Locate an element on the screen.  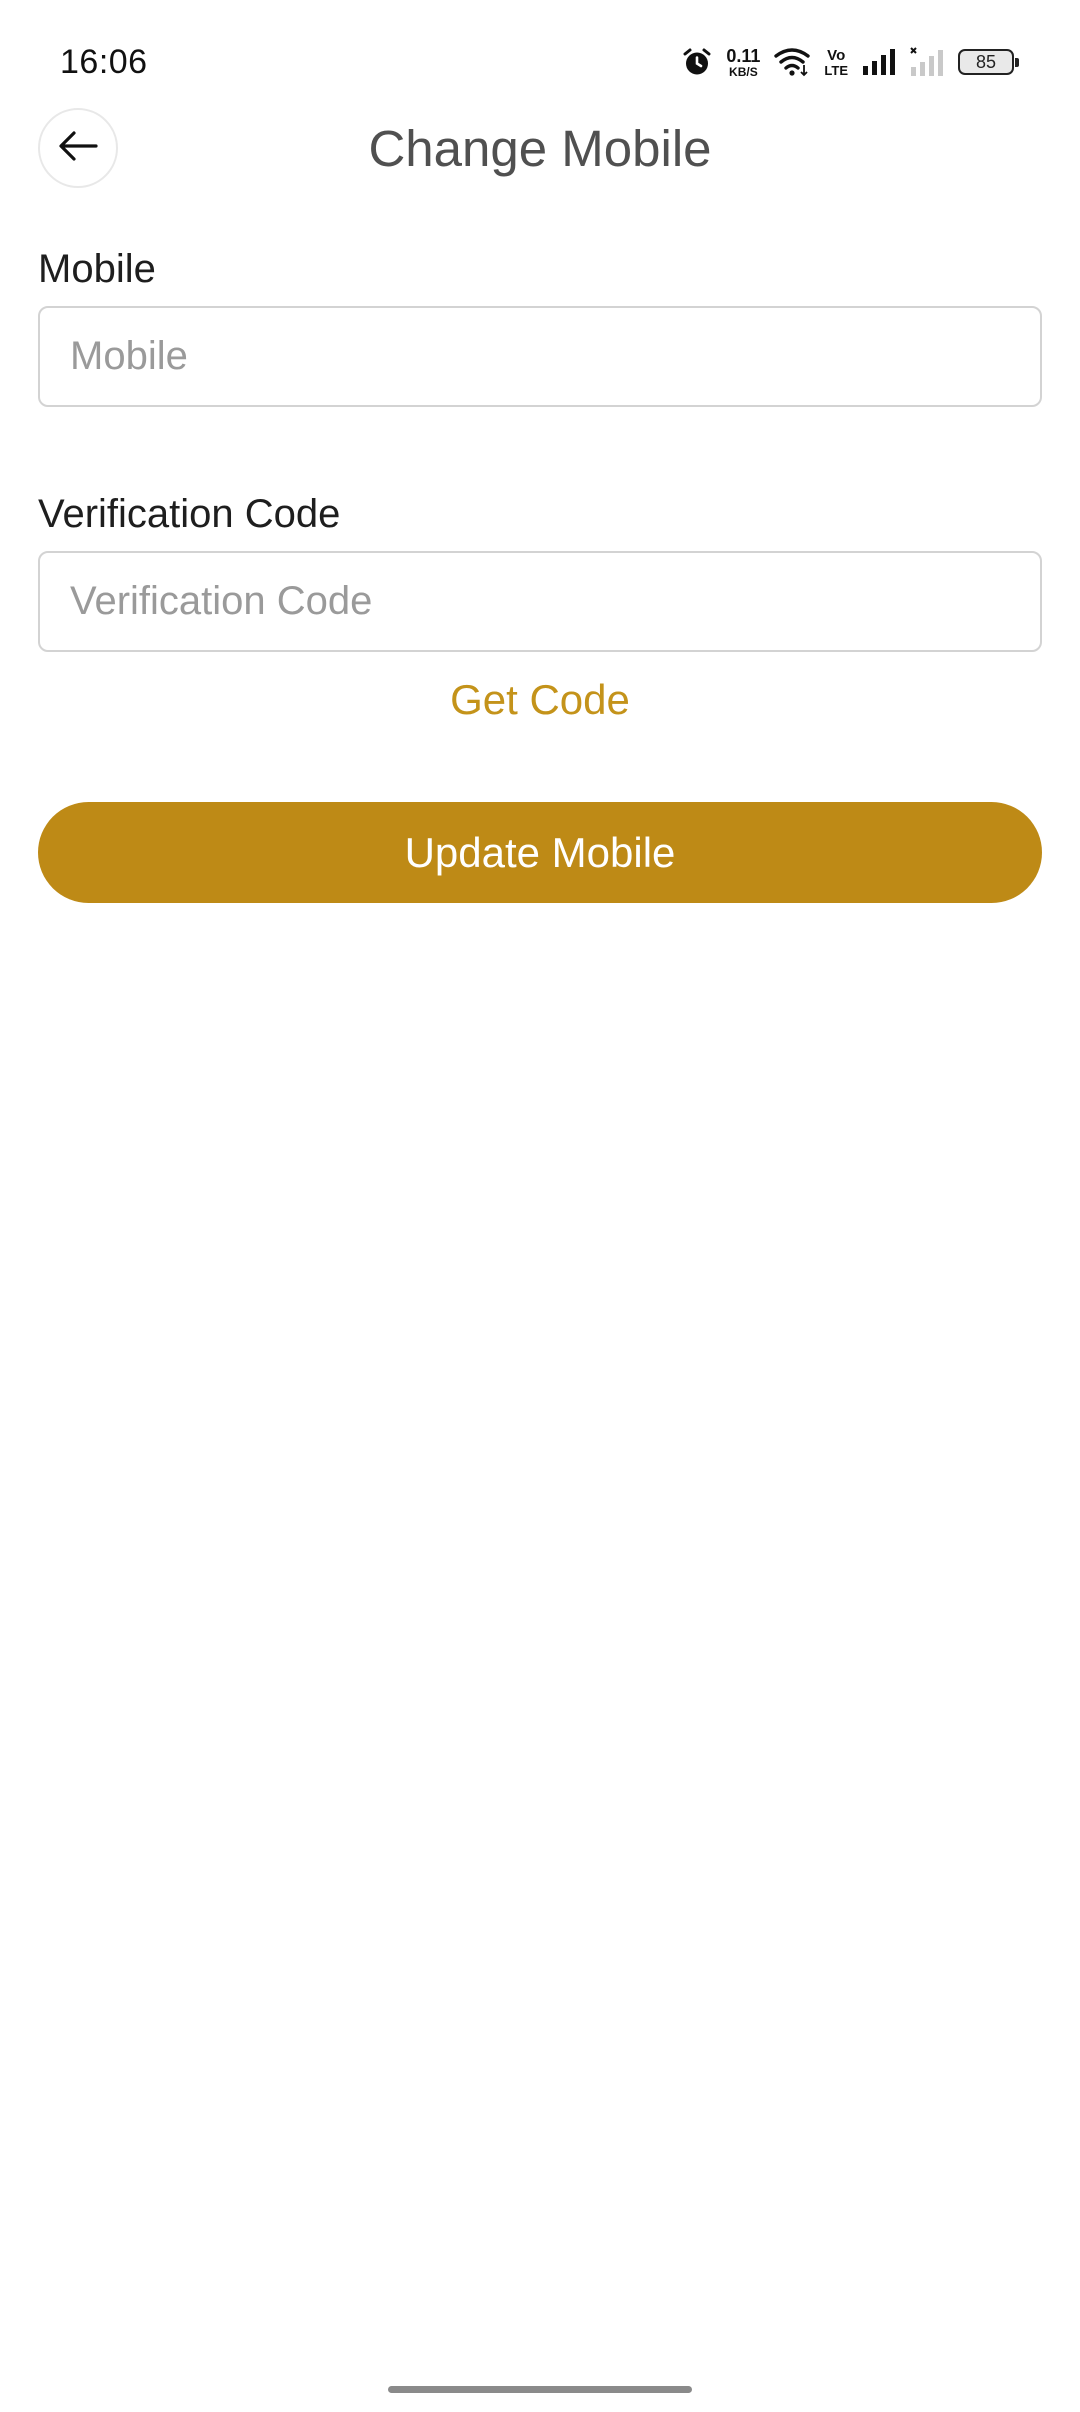
back-button is located at coordinates (78, 148).